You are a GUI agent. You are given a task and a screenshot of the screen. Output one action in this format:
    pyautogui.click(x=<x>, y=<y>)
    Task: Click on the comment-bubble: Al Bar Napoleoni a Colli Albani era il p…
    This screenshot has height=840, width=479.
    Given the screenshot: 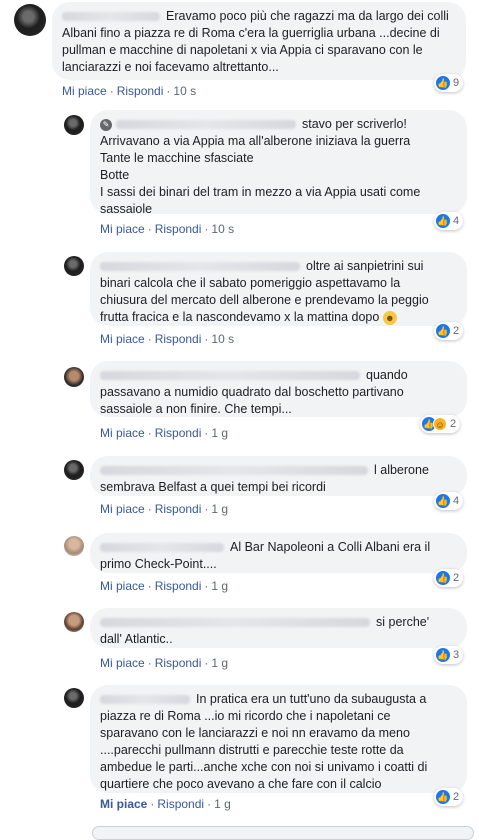 What is the action you would take?
    pyautogui.click(x=278, y=553)
    